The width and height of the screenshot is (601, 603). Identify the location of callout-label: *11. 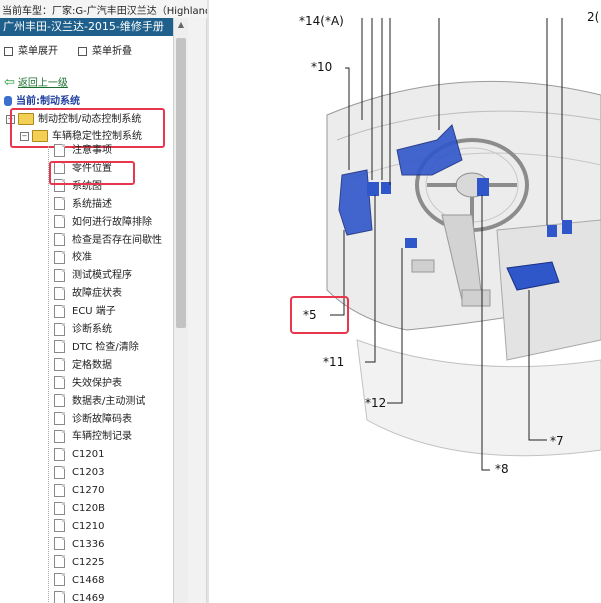
(334, 362).